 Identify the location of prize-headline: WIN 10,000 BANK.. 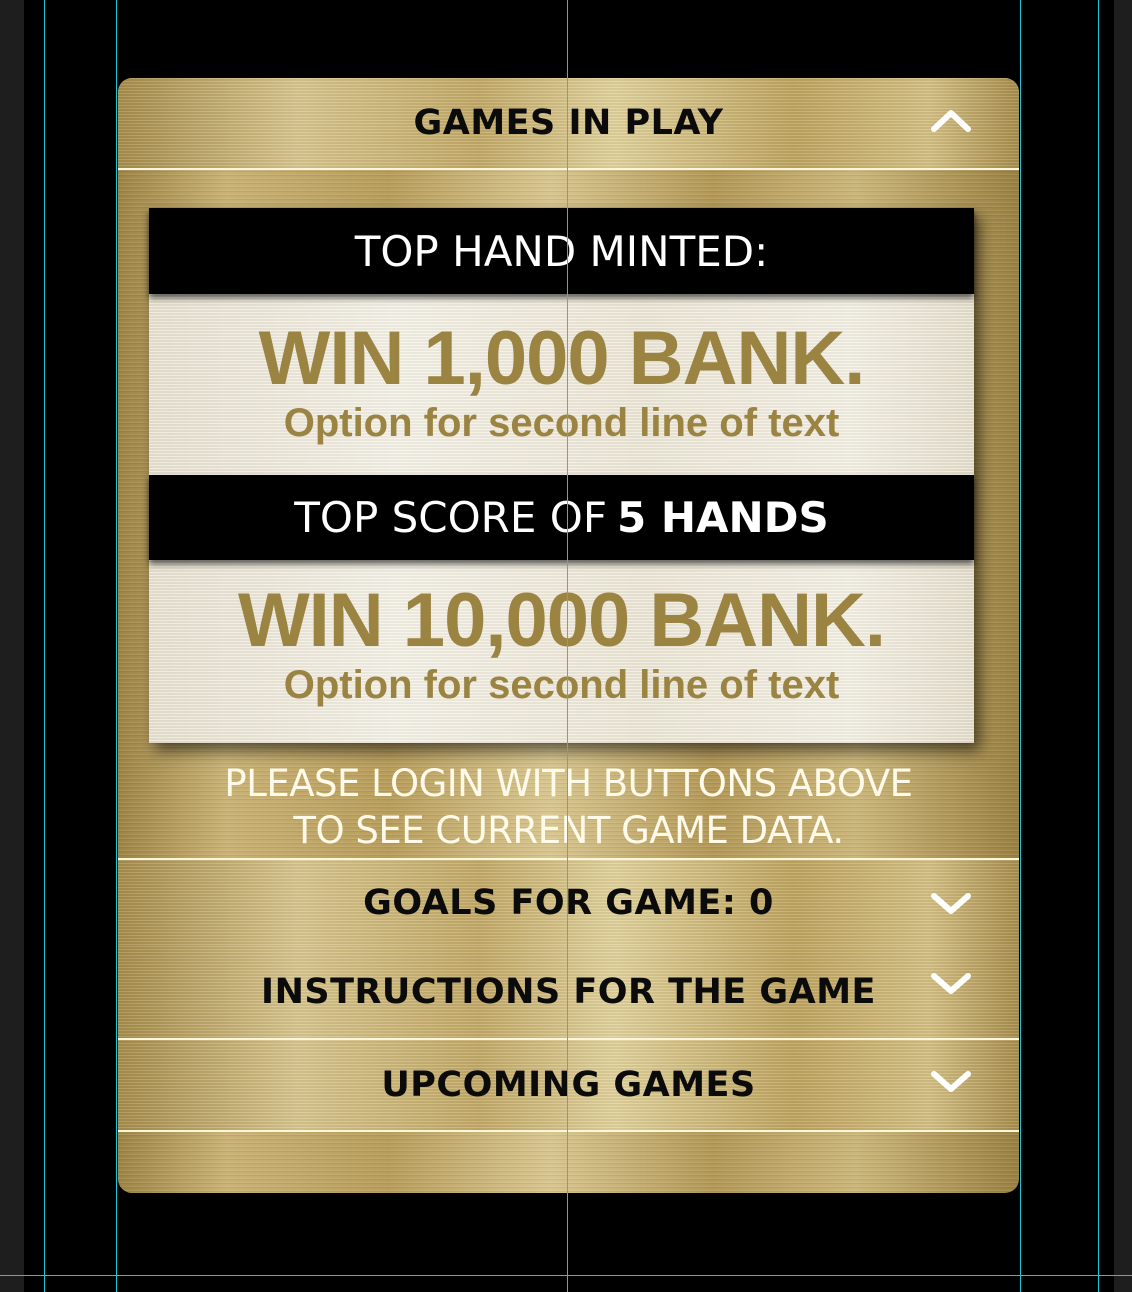
(561, 620).